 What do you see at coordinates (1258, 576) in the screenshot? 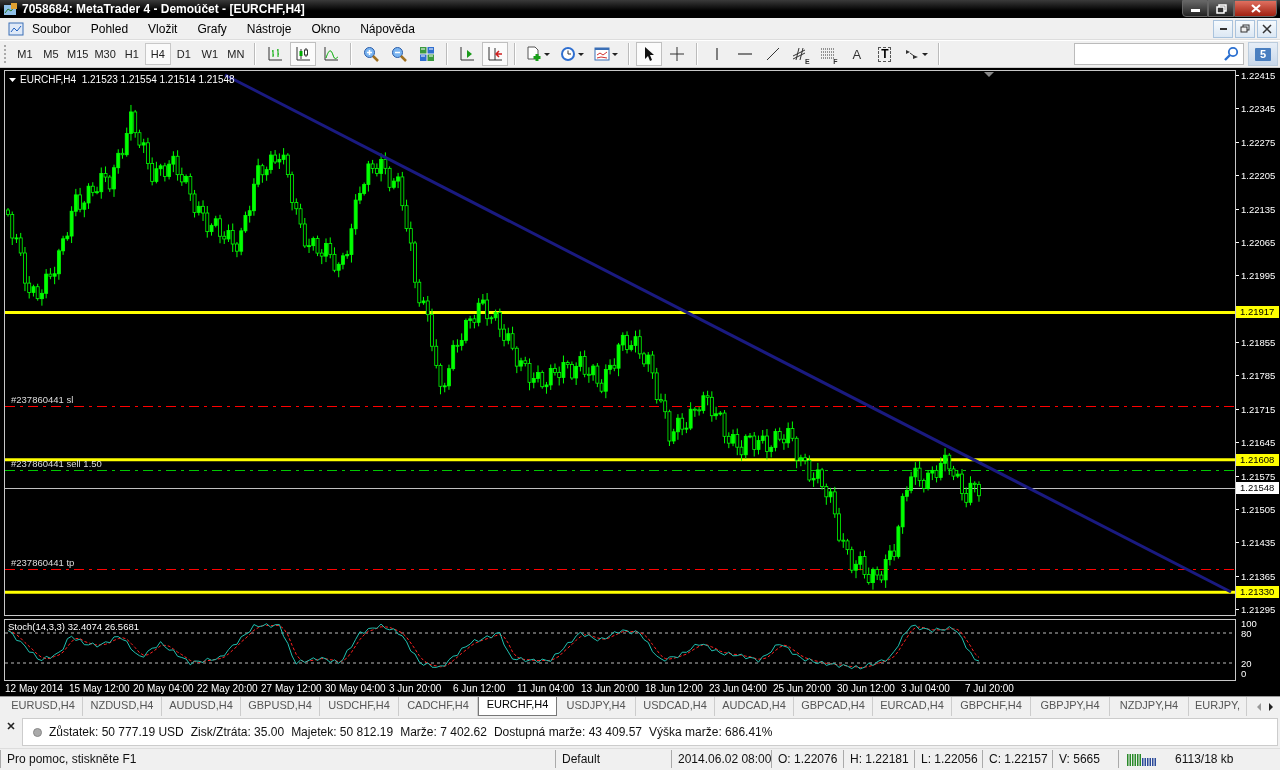
I see `price-tick-label: 1.21365` at bounding box center [1258, 576].